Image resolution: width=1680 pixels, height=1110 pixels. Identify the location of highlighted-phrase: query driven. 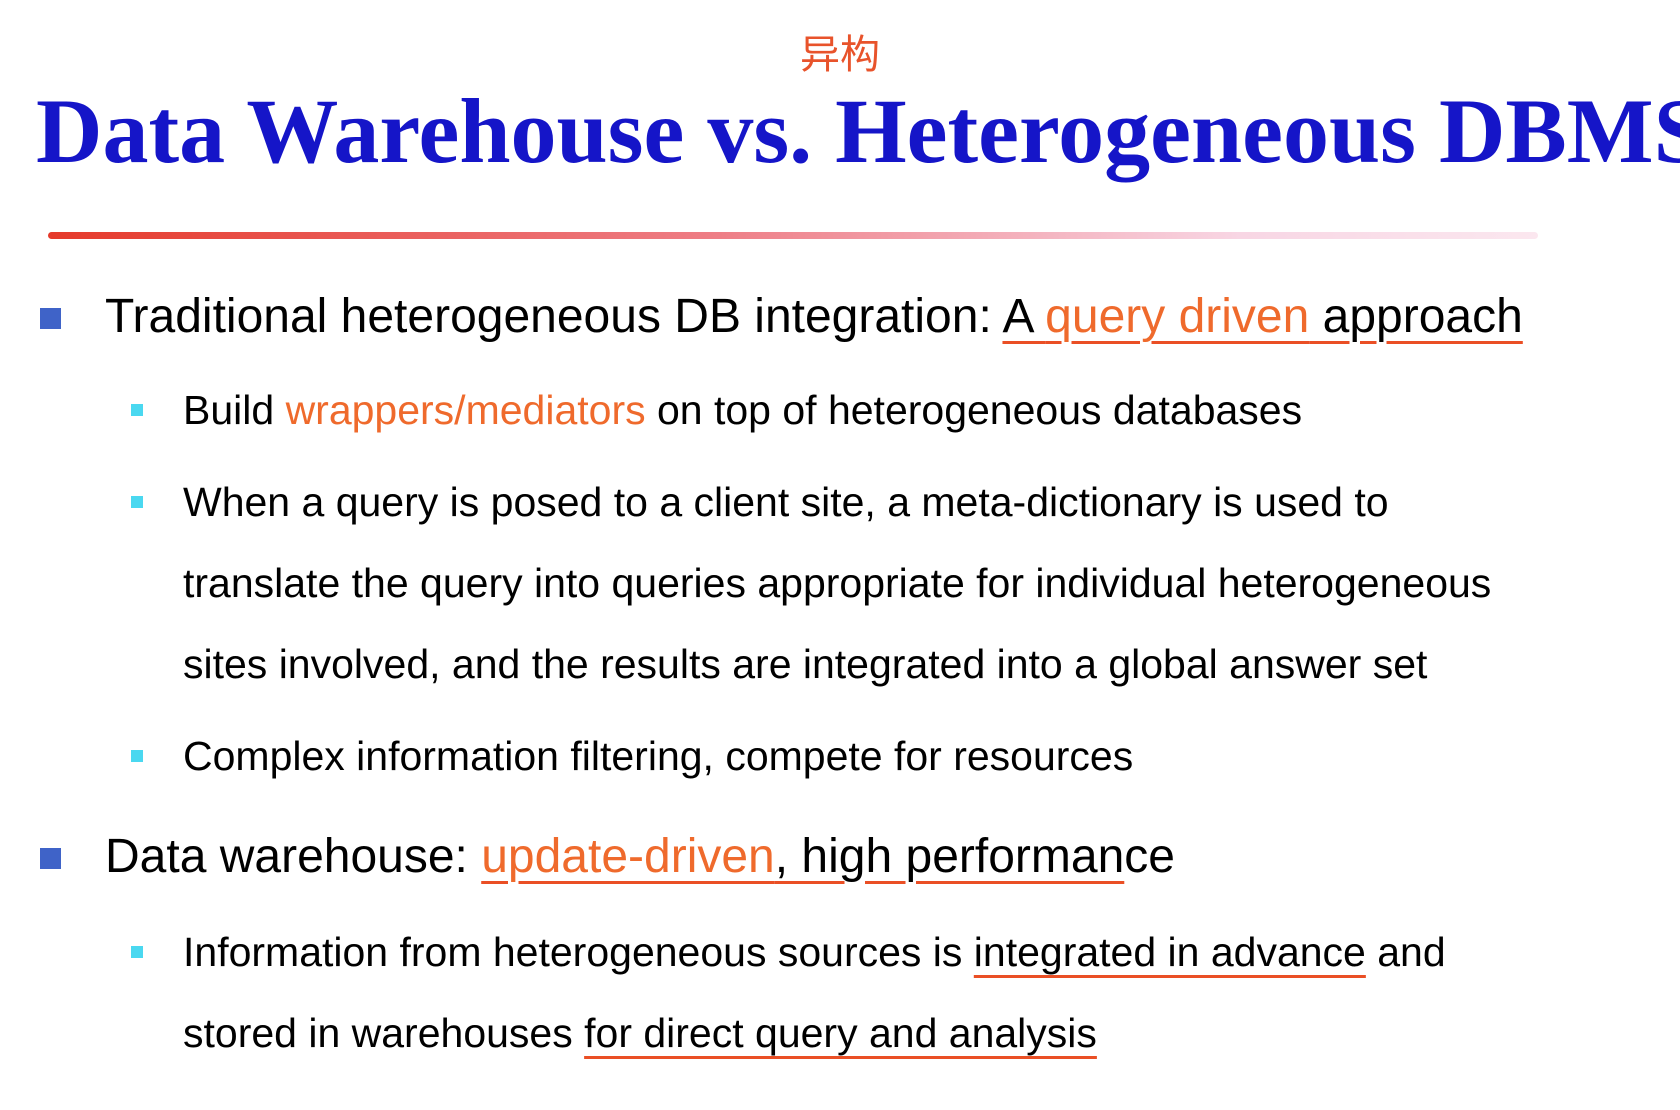
(1177, 316).